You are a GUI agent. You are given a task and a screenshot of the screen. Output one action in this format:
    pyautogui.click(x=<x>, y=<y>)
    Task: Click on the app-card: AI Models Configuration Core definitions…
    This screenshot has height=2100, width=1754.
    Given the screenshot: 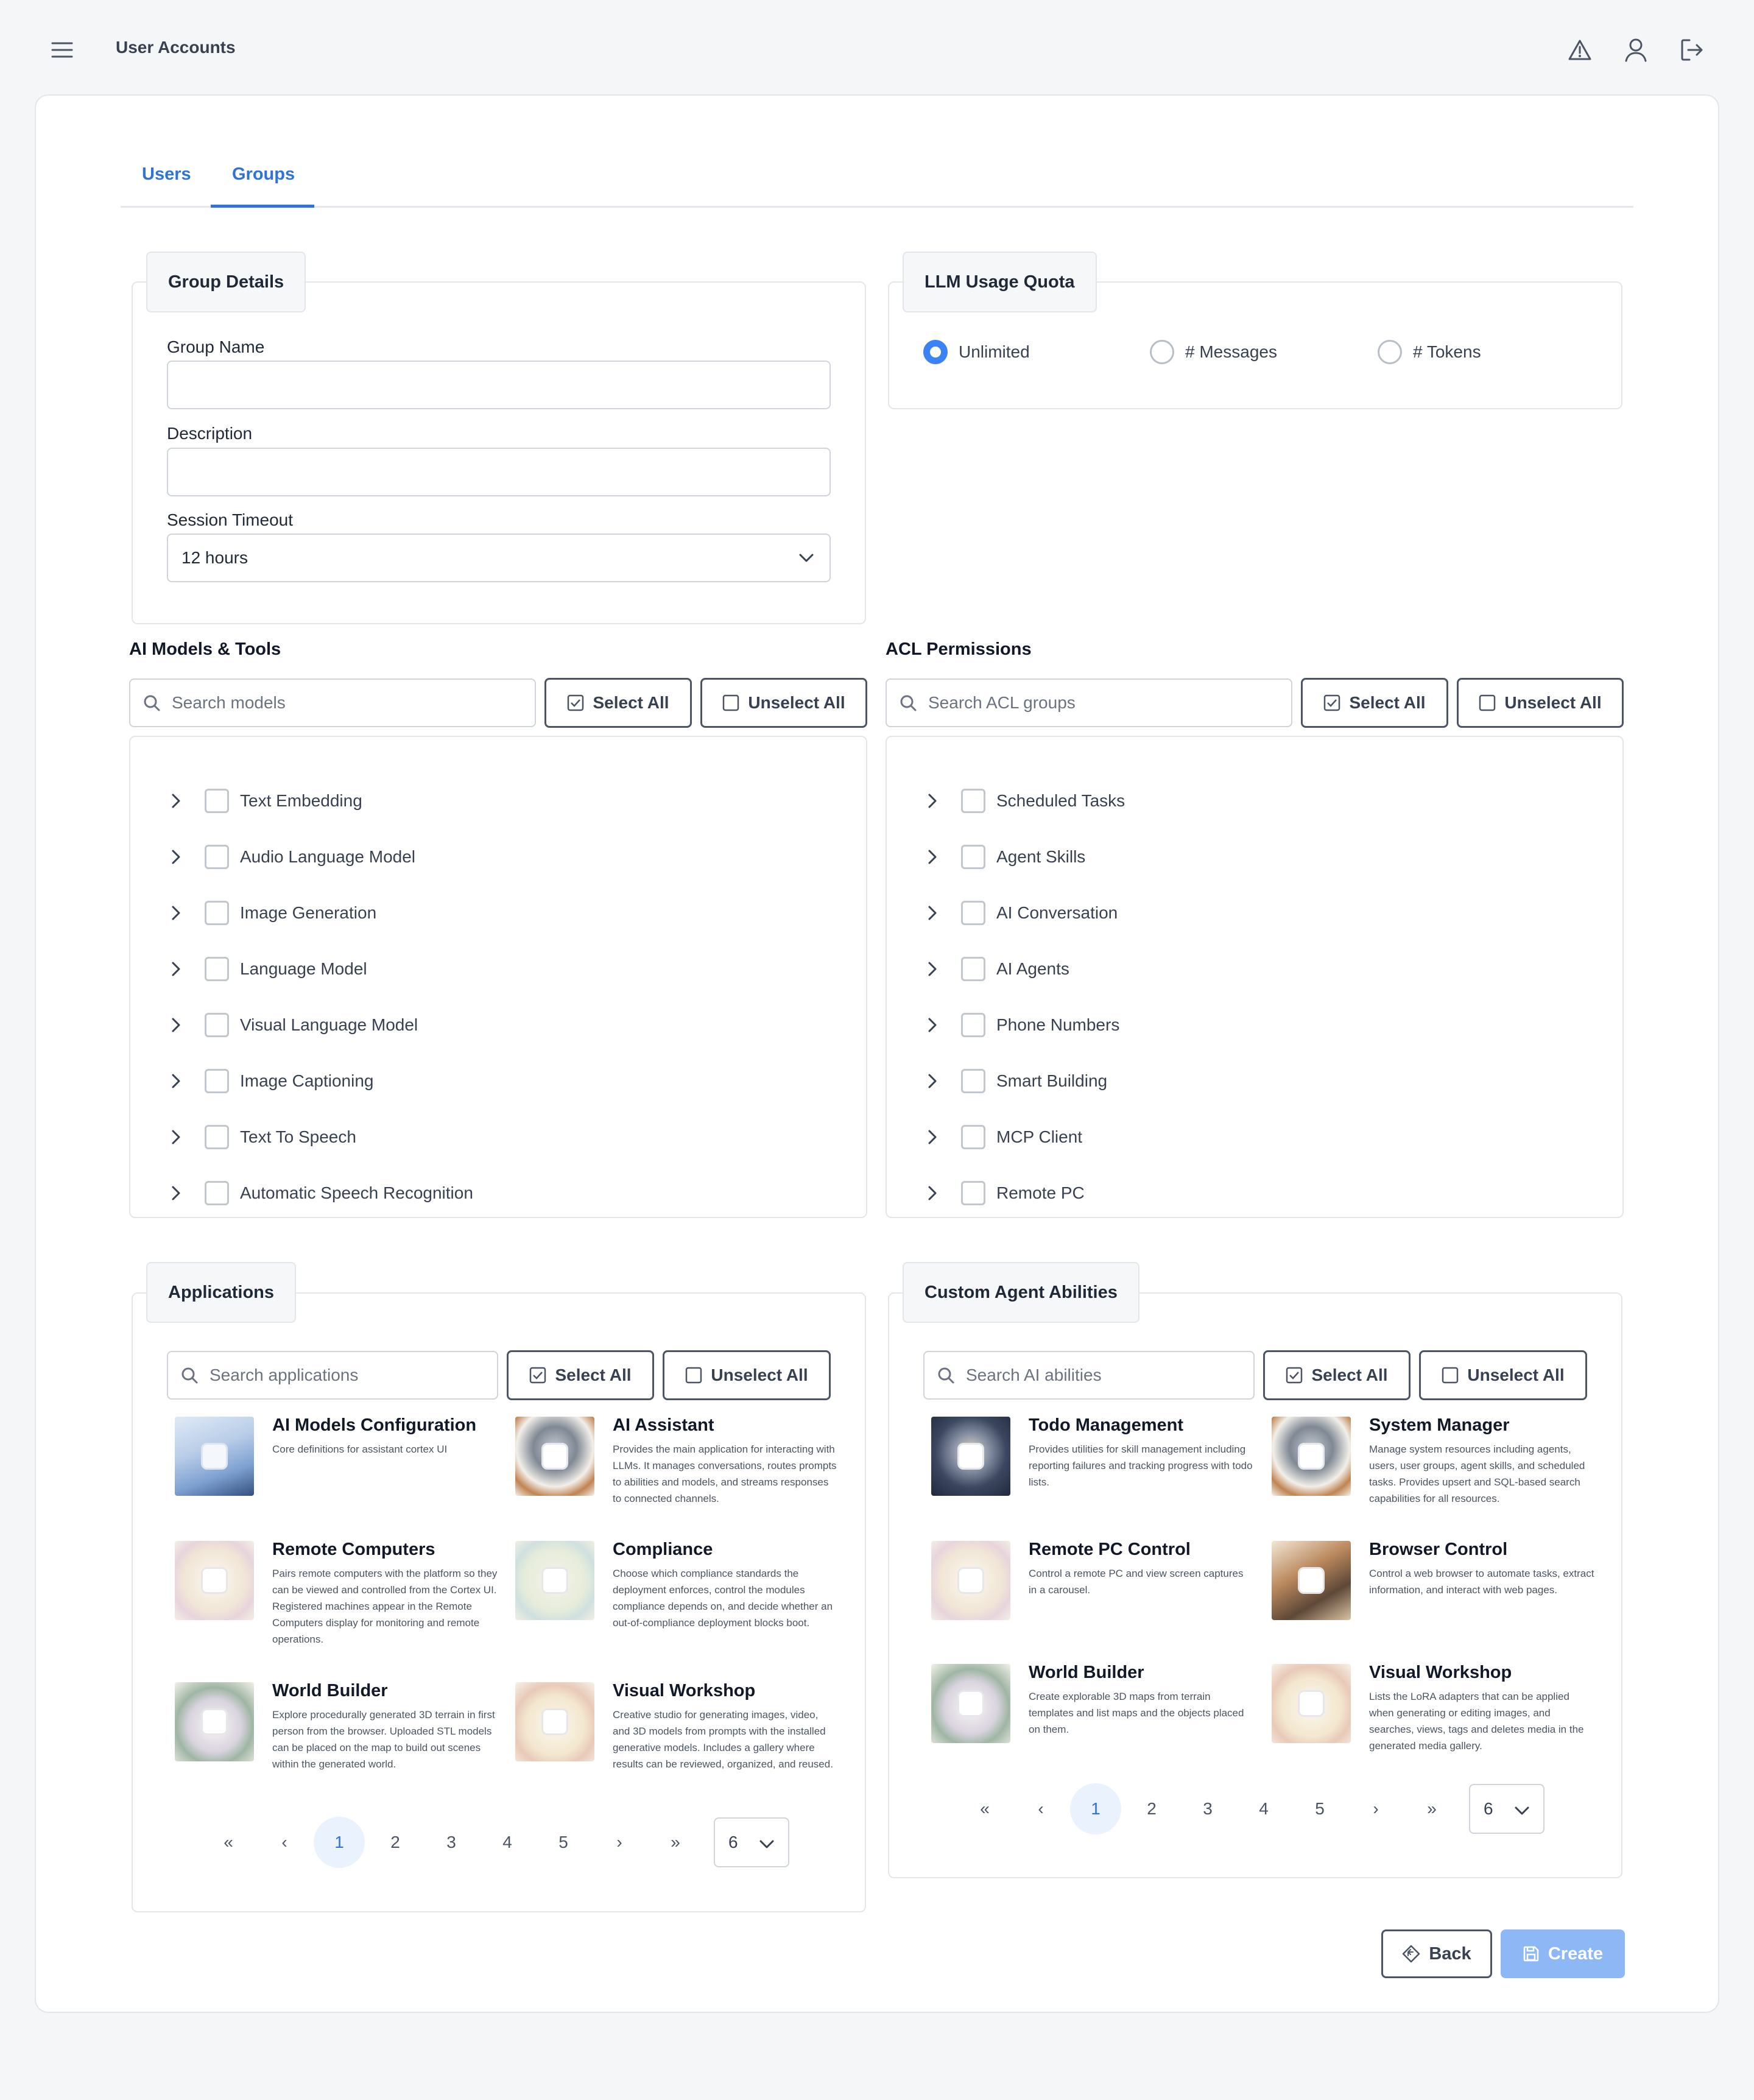 What is the action you would take?
    pyautogui.click(x=339, y=1474)
    